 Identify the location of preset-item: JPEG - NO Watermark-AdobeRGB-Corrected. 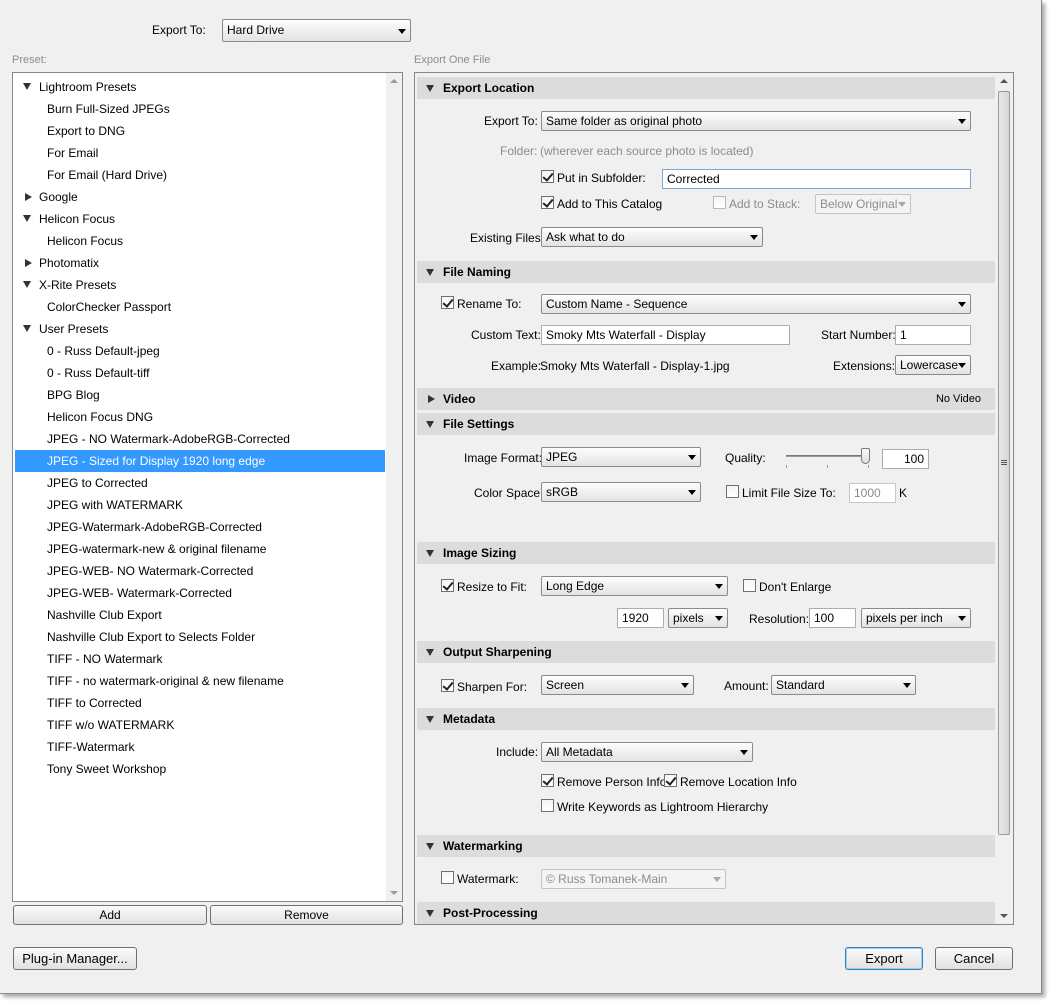
(200, 439).